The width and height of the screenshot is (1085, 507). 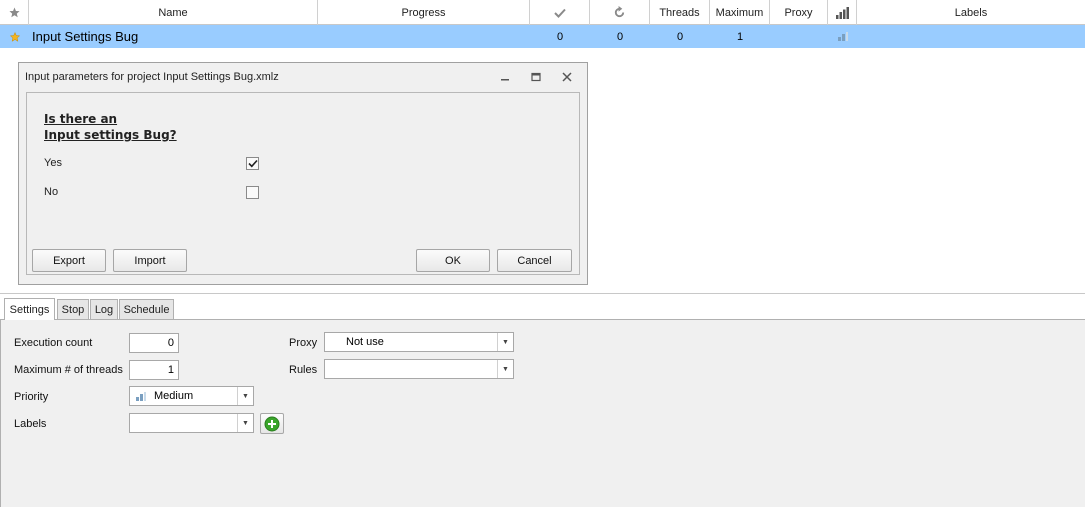 What do you see at coordinates (303, 370) in the screenshot?
I see `rules-label: Rules` at bounding box center [303, 370].